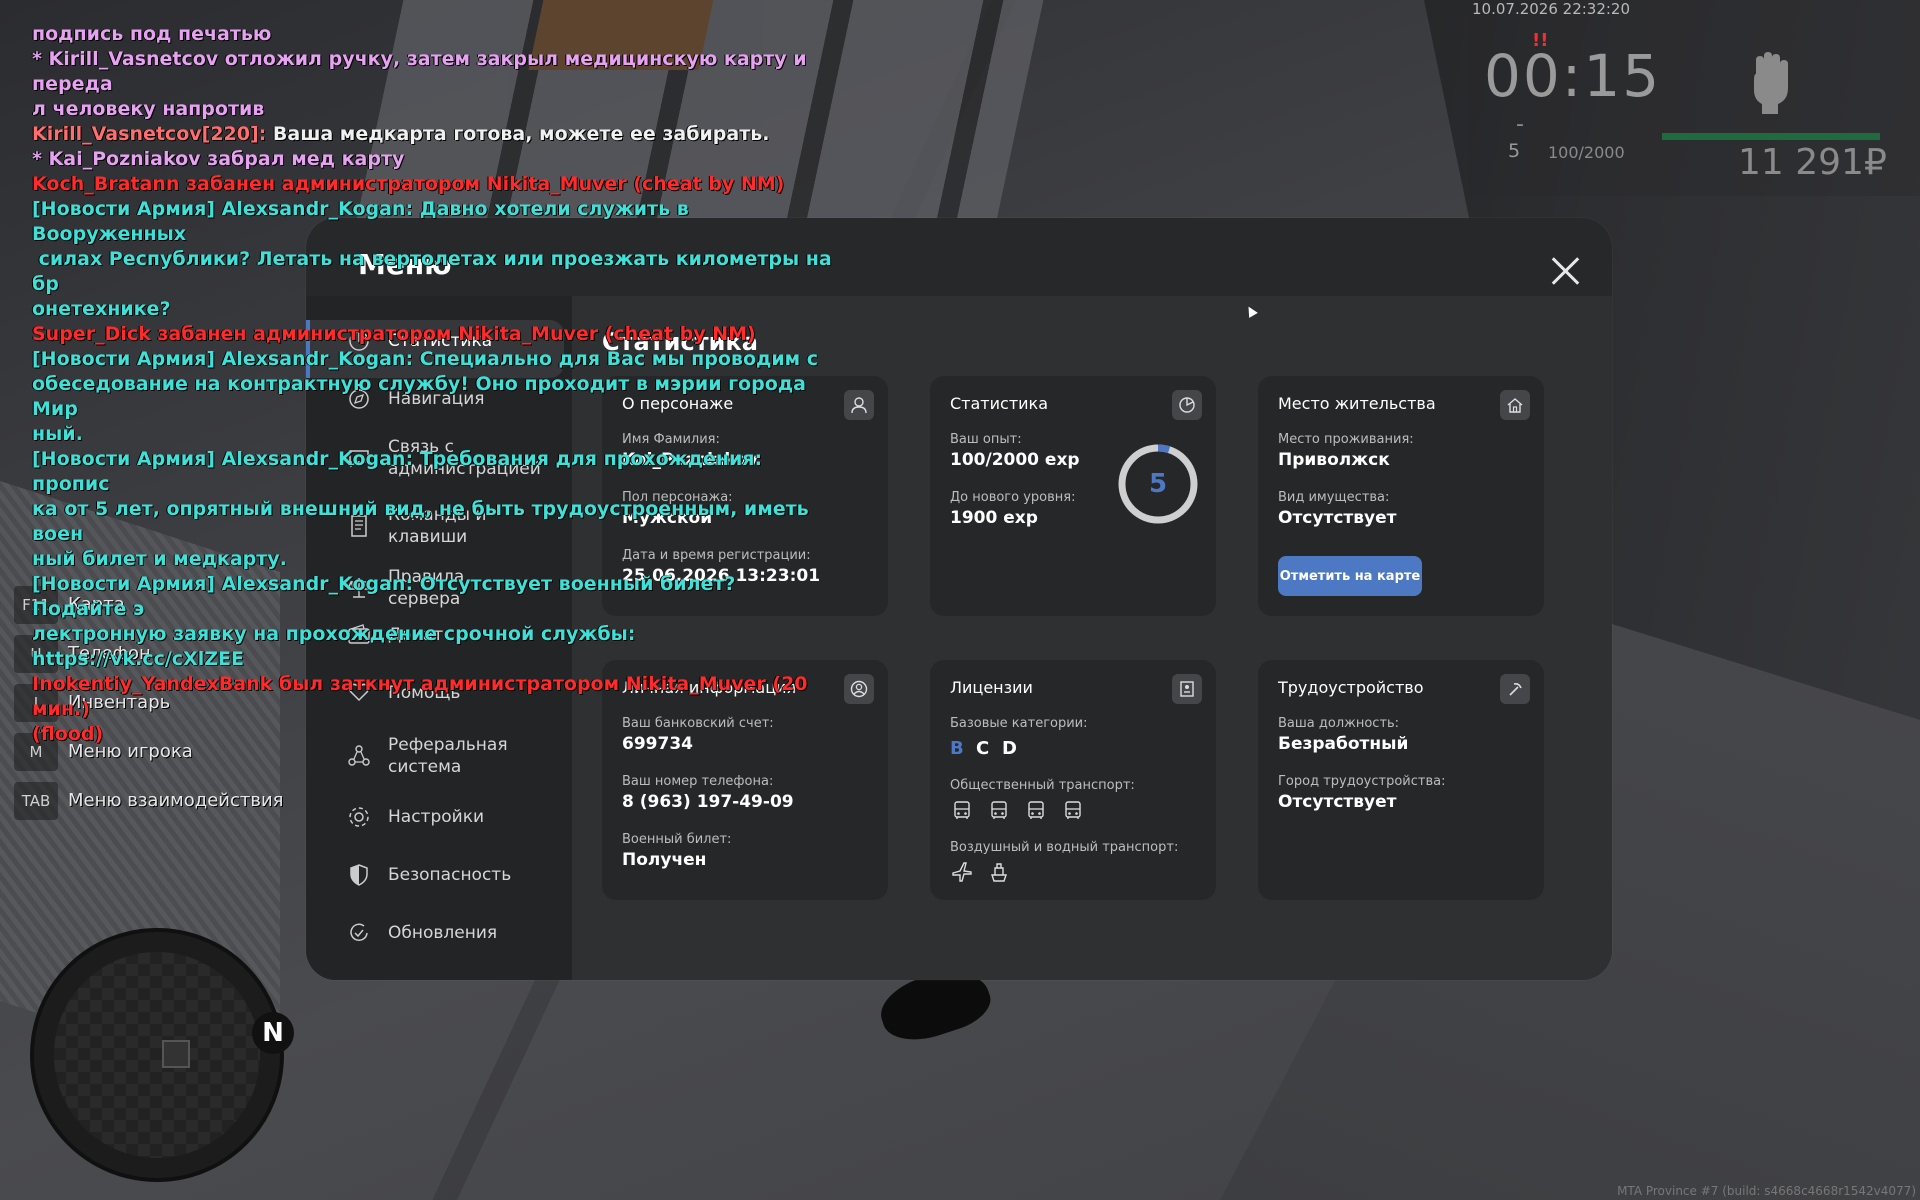 This screenshot has width=1920, height=1200. I want to click on residence-value: Приволжск, so click(1334, 460).